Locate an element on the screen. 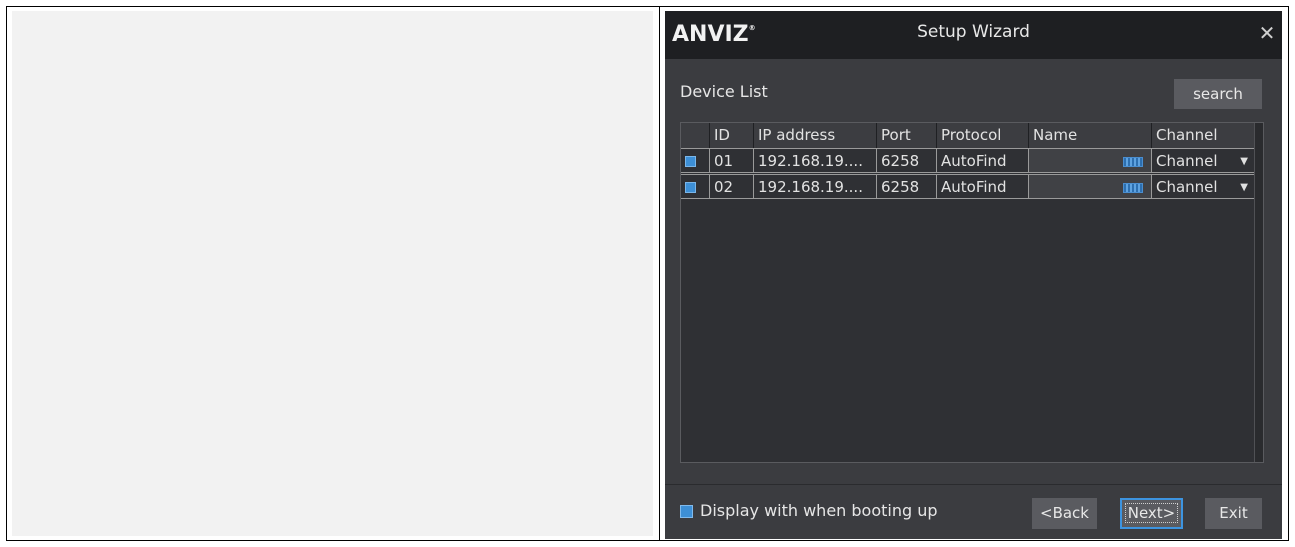  next-button-label: Next> is located at coordinates (1151, 513).